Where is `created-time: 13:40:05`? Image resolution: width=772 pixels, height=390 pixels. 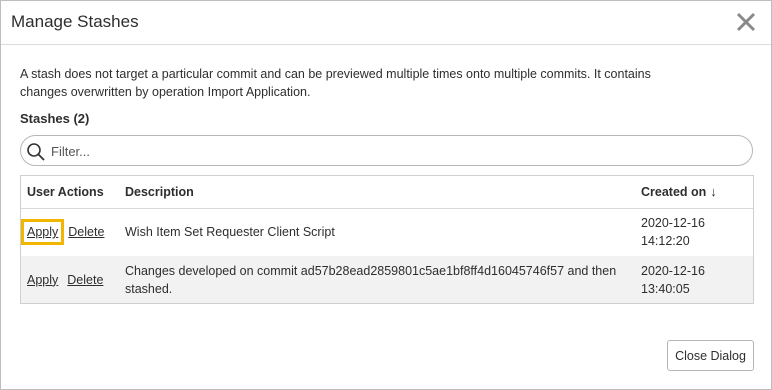 created-time: 13:40:05 is located at coordinates (665, 288).